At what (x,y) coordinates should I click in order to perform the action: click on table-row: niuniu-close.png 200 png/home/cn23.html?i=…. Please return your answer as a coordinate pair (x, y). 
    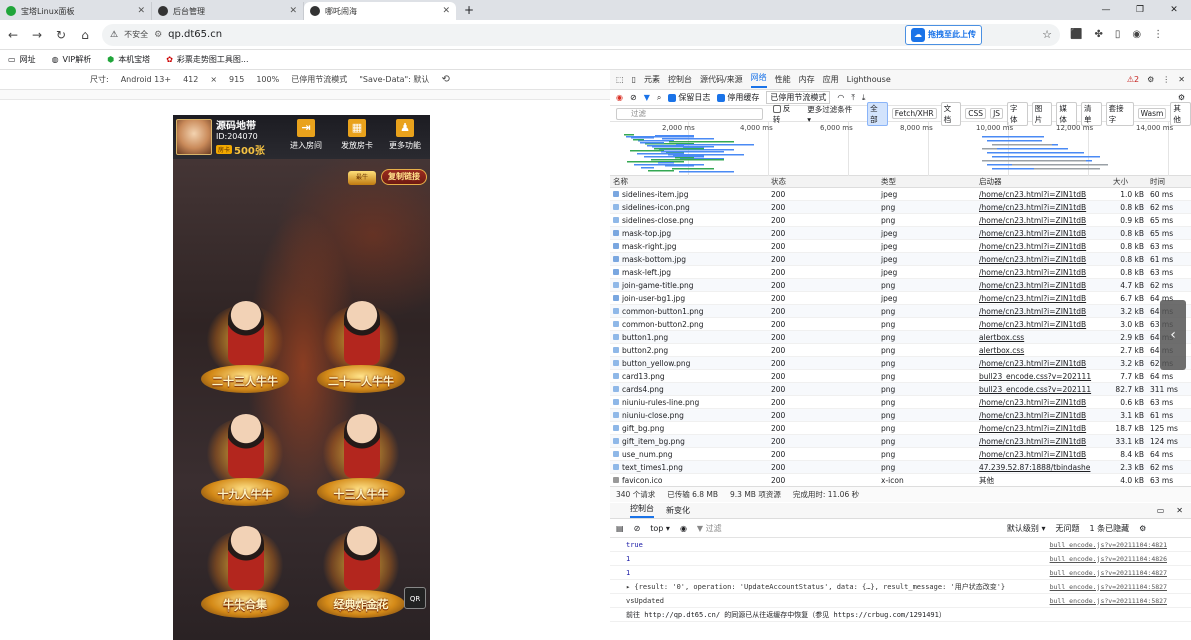
    Looking at the image, I should click on (900, 415).